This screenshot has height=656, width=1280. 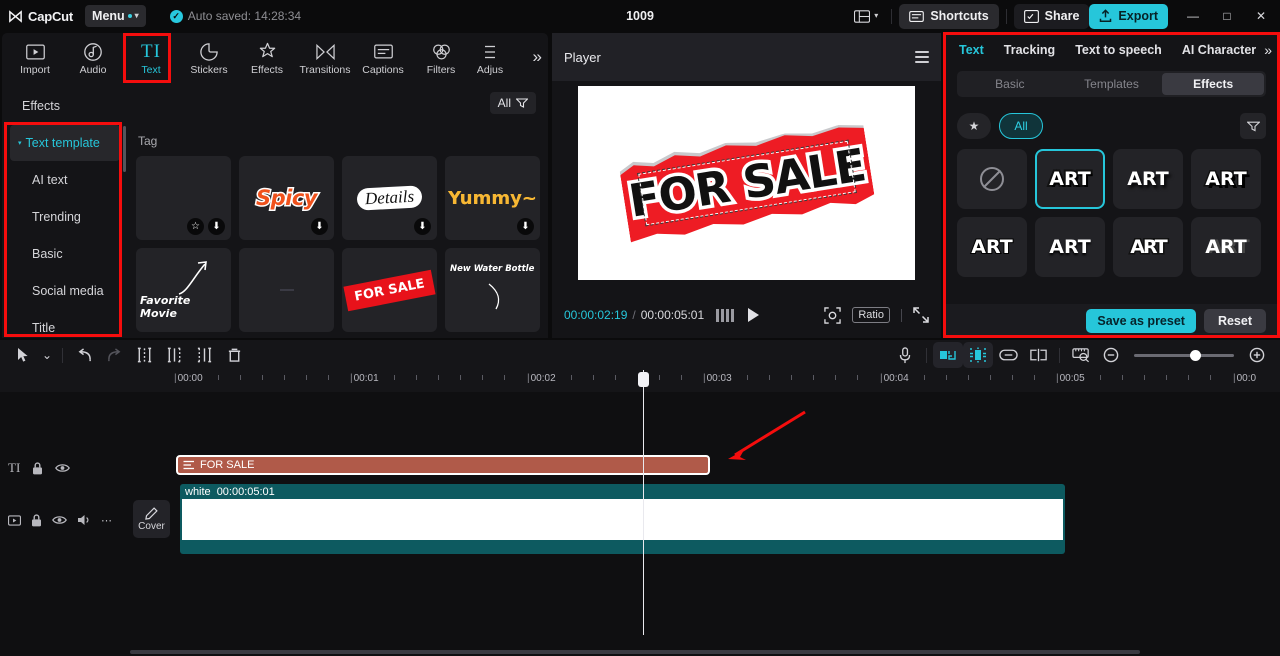 What do you see at coordinates (1021, 126) in the screenshot?
I see `effects-all-chip: All` at bounding box center [1021, 126].